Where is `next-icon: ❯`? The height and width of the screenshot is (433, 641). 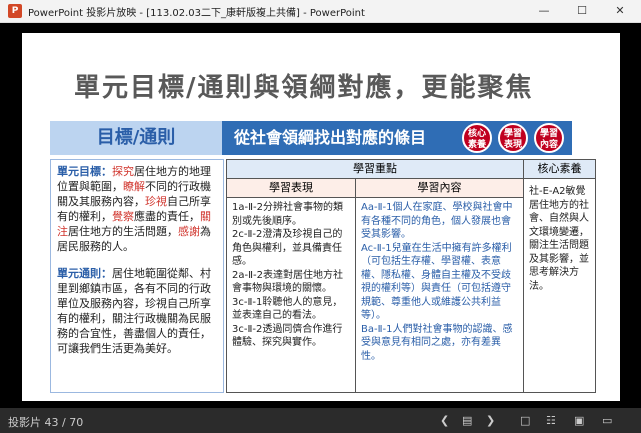
next-icon: ❯ is located at coordinates (490, 420).